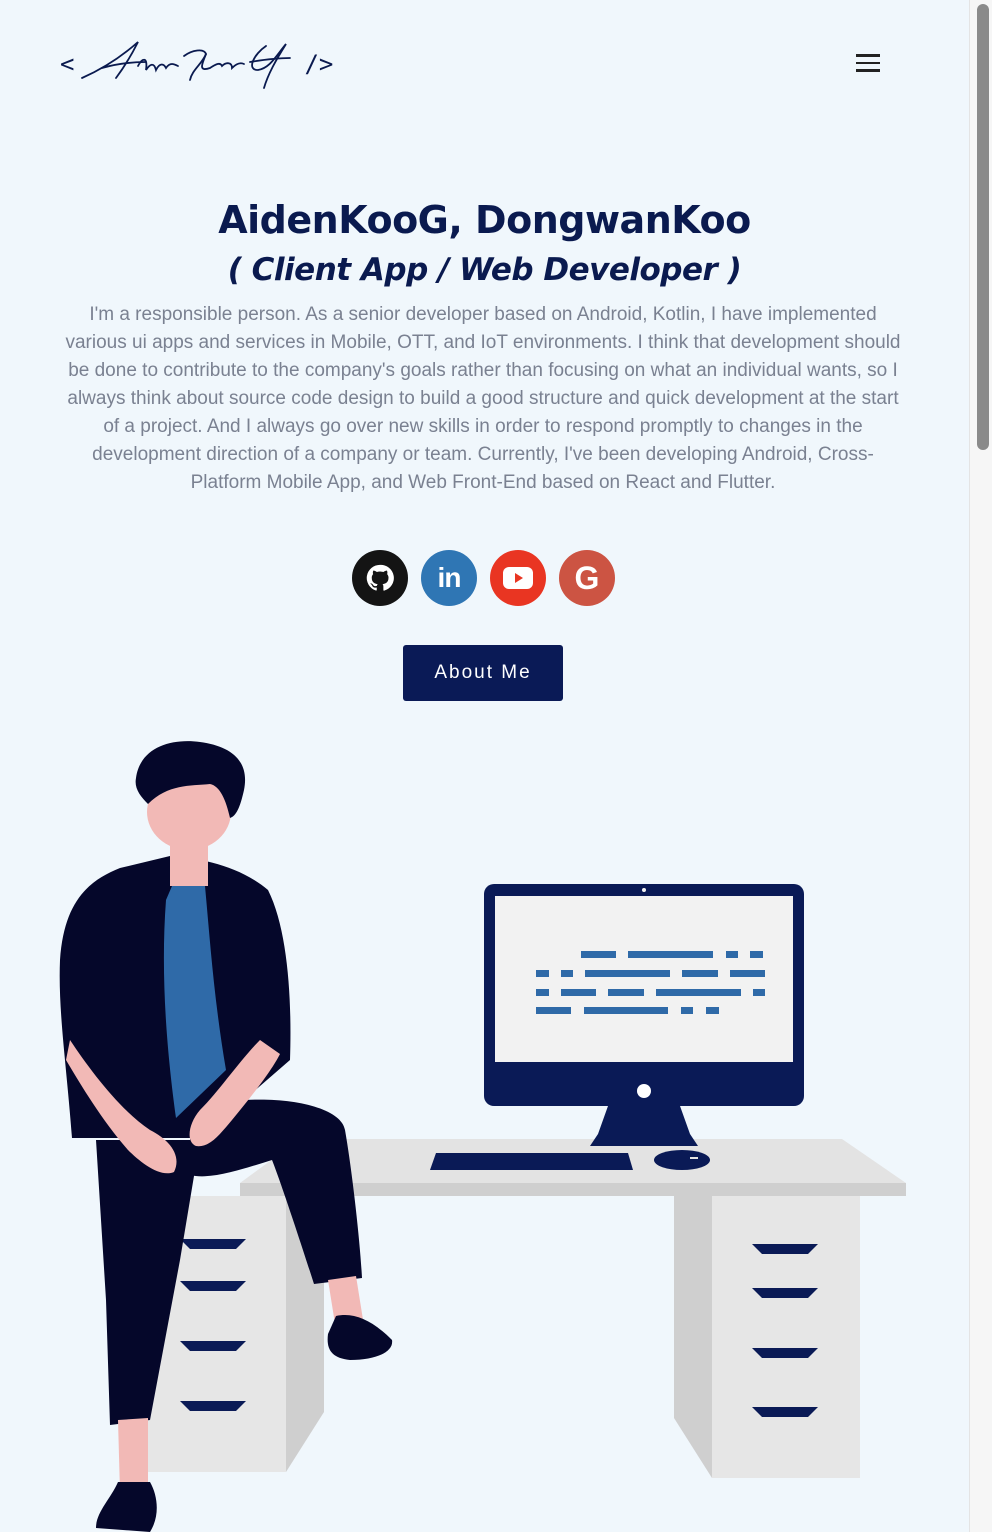 The image size is (992, 1532). What do you see at coordinates (483, 673) in the screenshot?
I see `about-me-button: About Me` at bounding box center [483, 673].